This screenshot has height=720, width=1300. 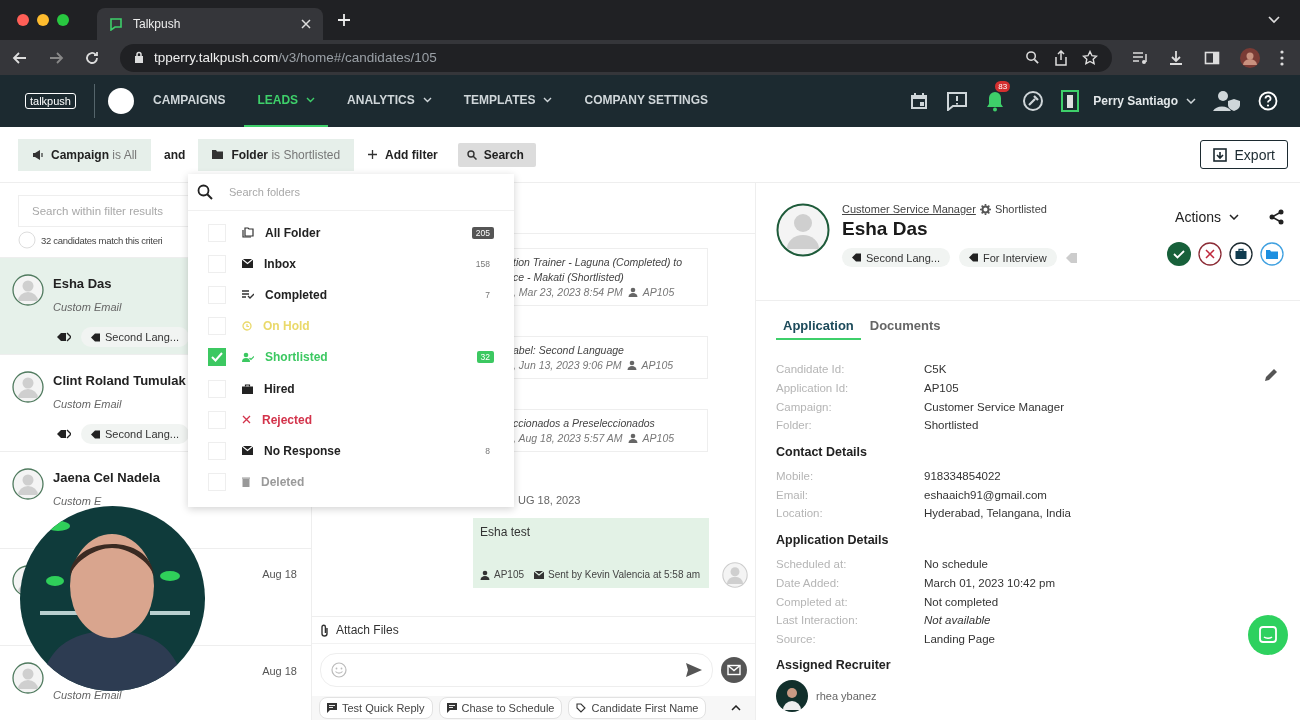 I want to click on download-icon, so click(x=1176, y=57).